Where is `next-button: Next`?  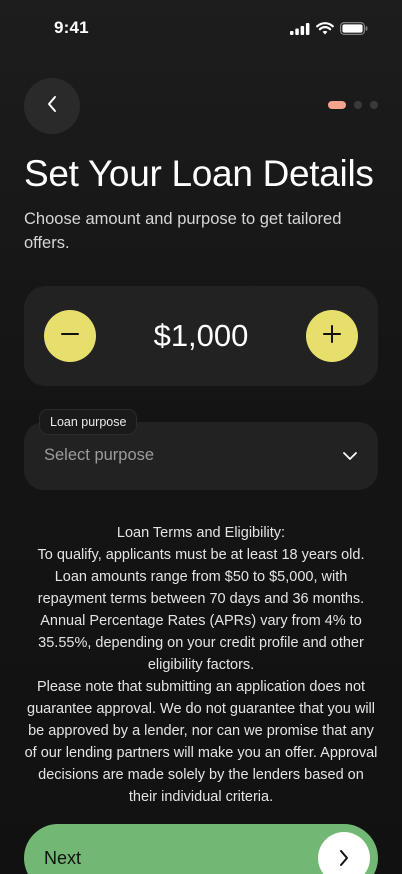
next-button: Next is located at coordinates (201, 849).